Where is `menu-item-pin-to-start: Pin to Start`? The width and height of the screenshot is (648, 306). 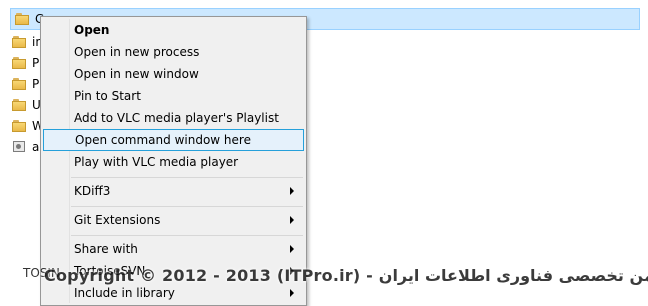
menu-item-pin-to-start: Pin to Start is located at coordinates (173, 96).